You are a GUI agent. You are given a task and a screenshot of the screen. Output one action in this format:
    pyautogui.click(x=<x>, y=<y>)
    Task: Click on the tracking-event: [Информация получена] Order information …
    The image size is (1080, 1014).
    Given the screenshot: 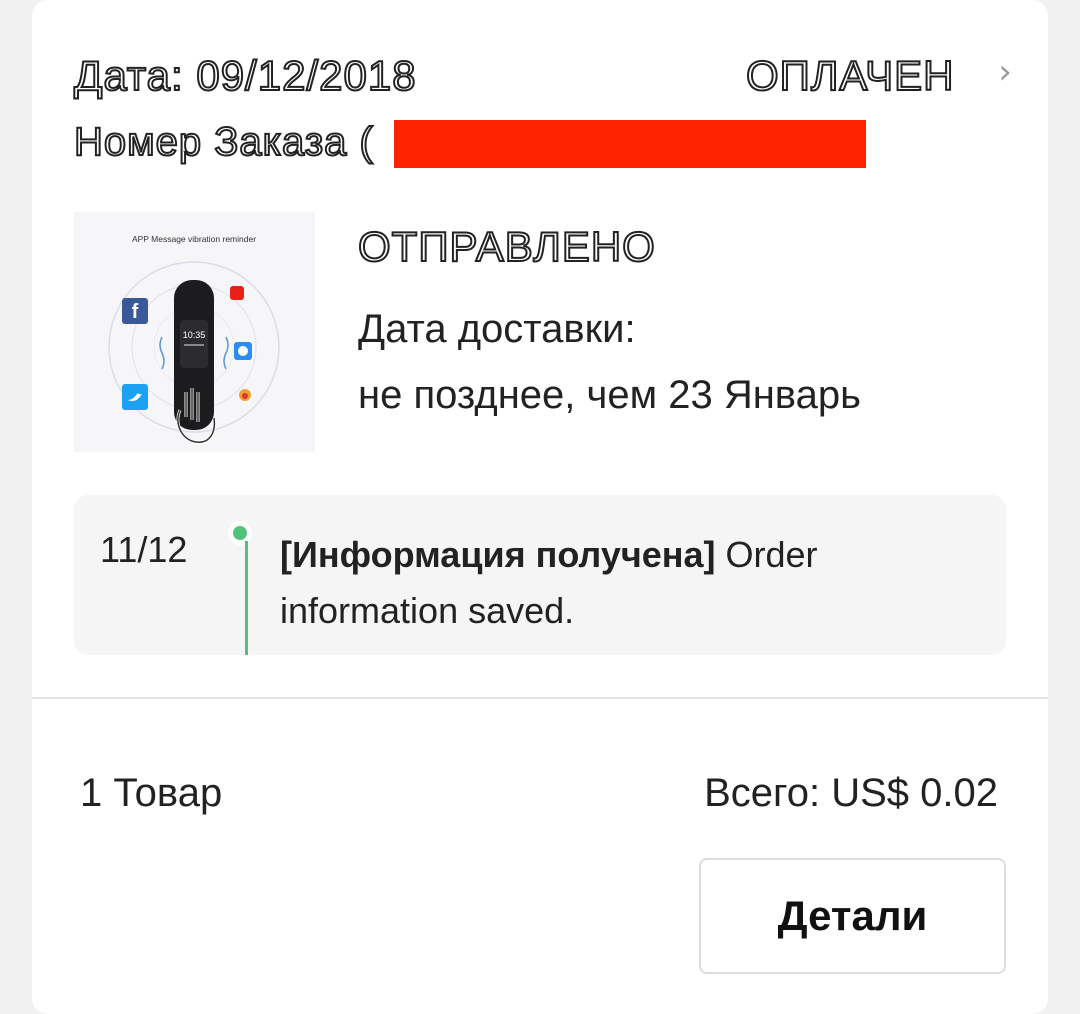 What is the action you would take?
    pyautogui.click(x=620, y=583)
    